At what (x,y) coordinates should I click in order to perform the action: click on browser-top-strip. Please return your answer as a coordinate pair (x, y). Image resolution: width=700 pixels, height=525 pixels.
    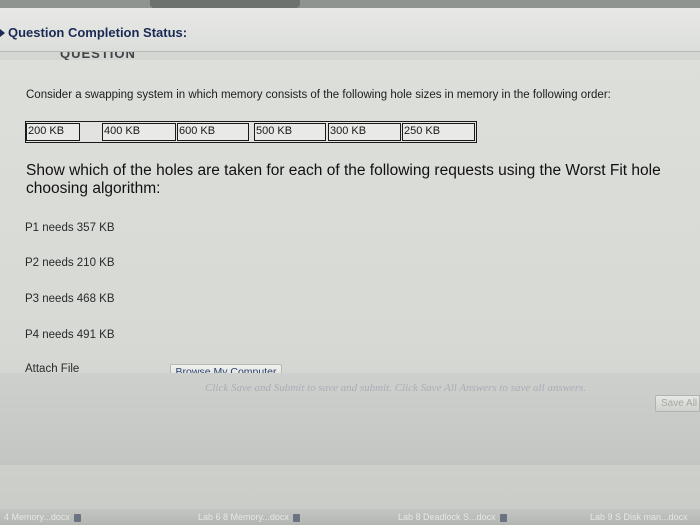
    Looking at the image, I should click on (350, 4).